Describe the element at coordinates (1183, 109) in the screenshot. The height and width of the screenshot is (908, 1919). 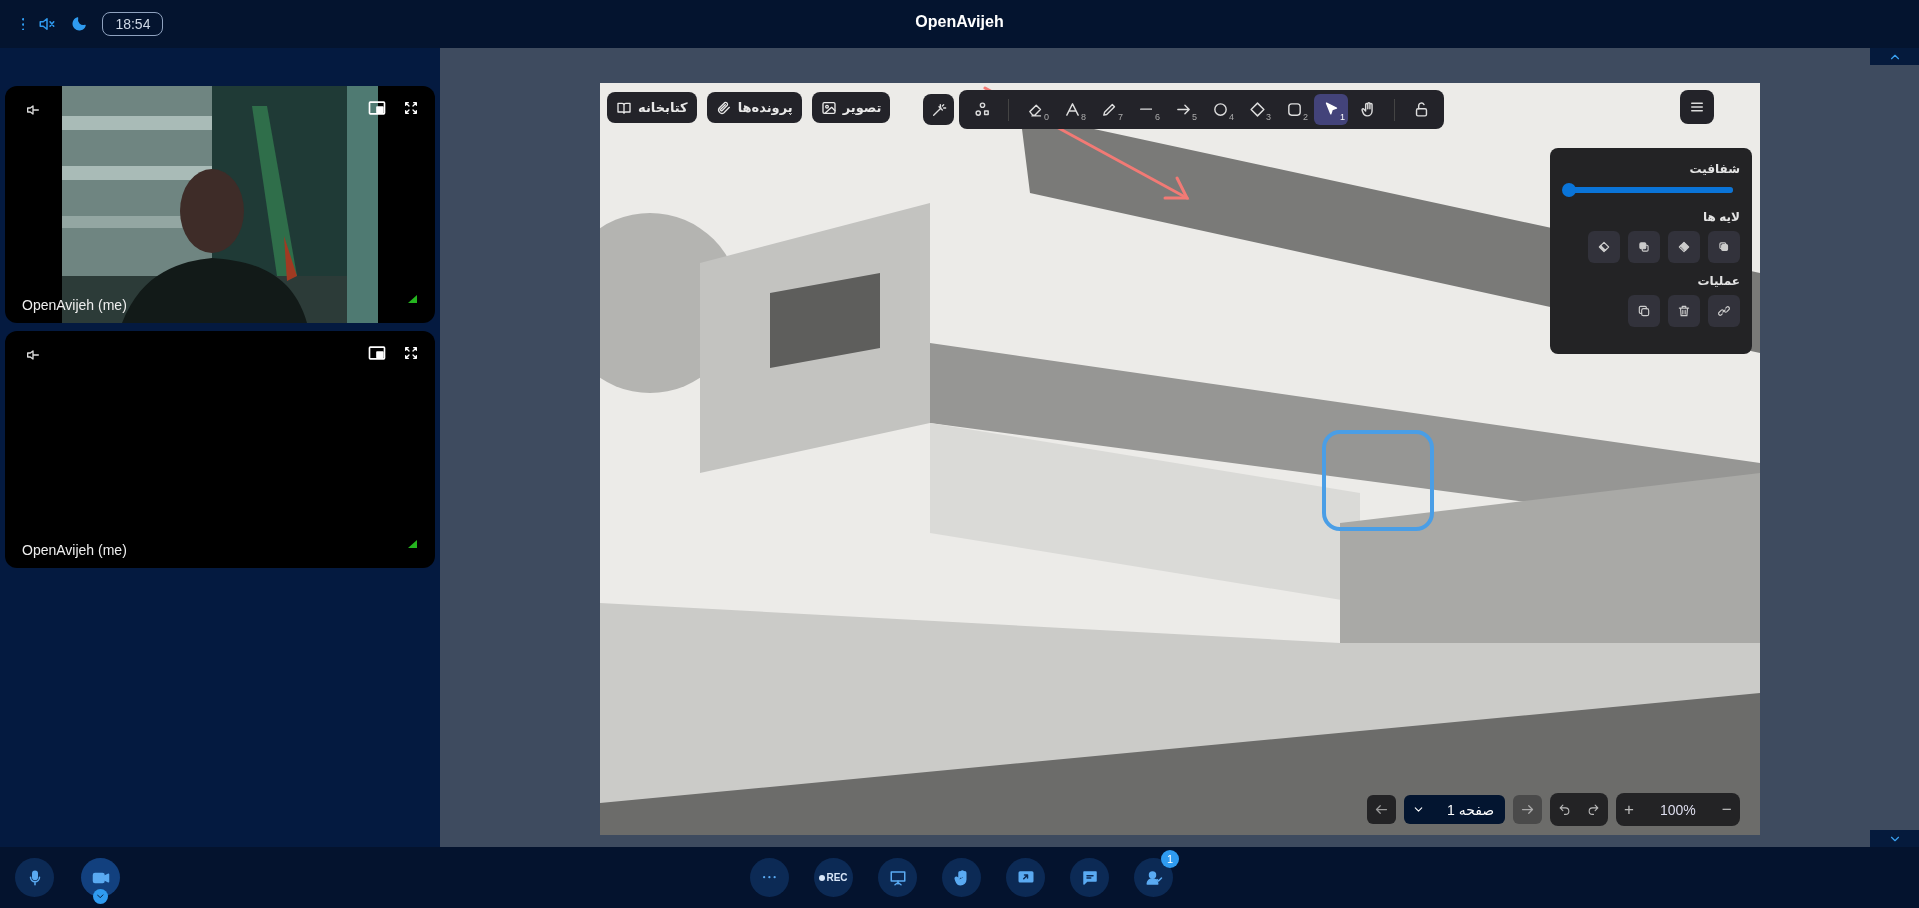
I see `arrow-tool-button: 5` at that location.